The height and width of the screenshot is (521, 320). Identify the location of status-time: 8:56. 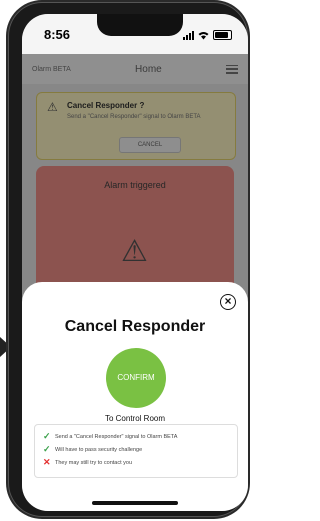
(57, 34).